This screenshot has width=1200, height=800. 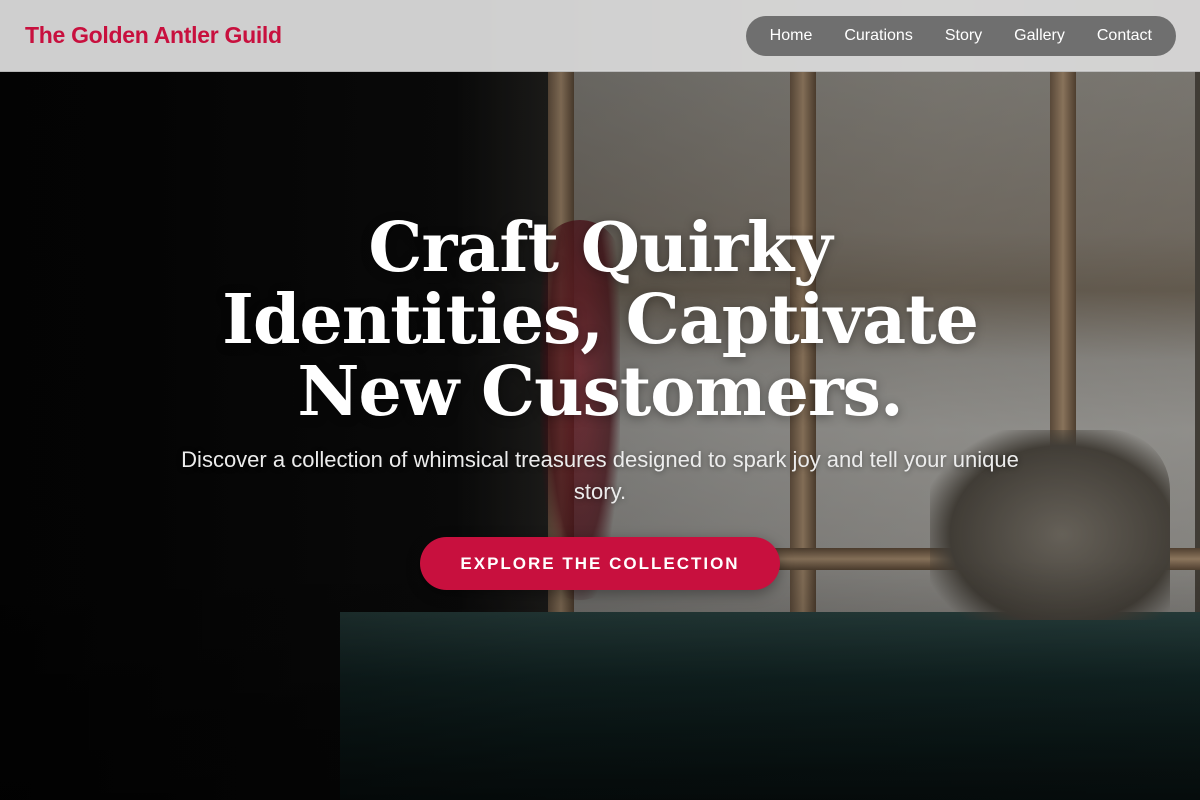 I want to click on nav-contact: Contact, so click(x=1124, y=36).